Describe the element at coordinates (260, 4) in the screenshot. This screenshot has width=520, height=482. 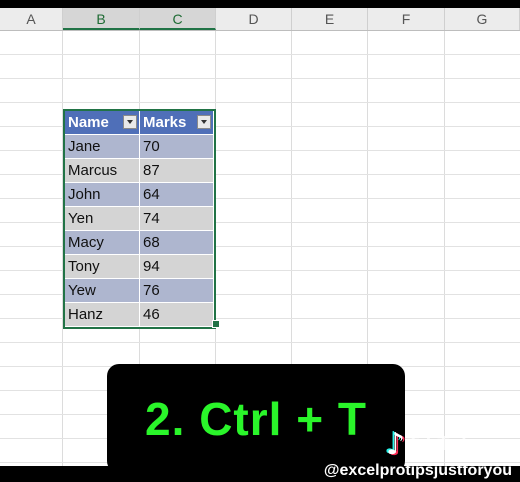
I see `top-letterbox` at that location.